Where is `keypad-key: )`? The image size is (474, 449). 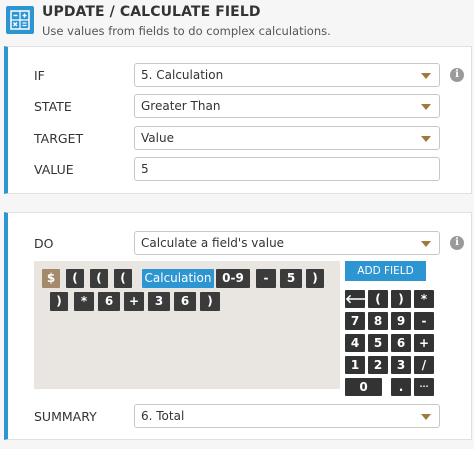 keypad-key: ) is located at coordinates (401, 299).